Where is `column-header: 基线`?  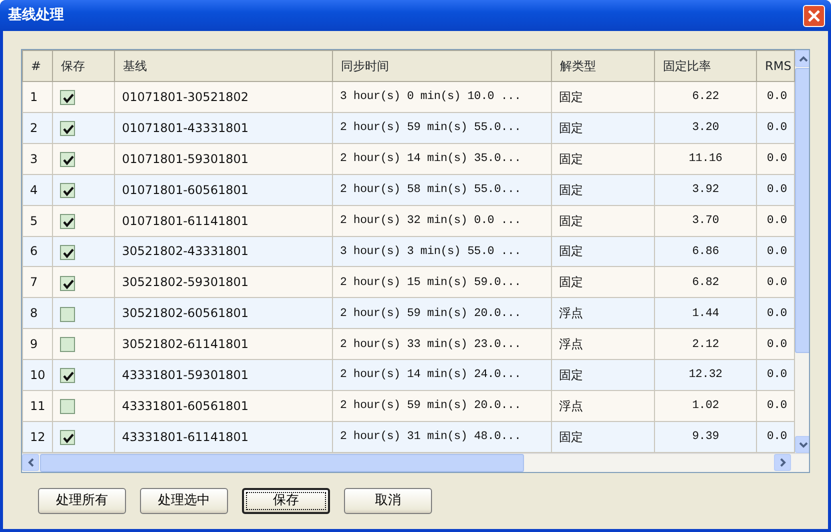
column-header: 基线 is located at coordinates (223, 66).